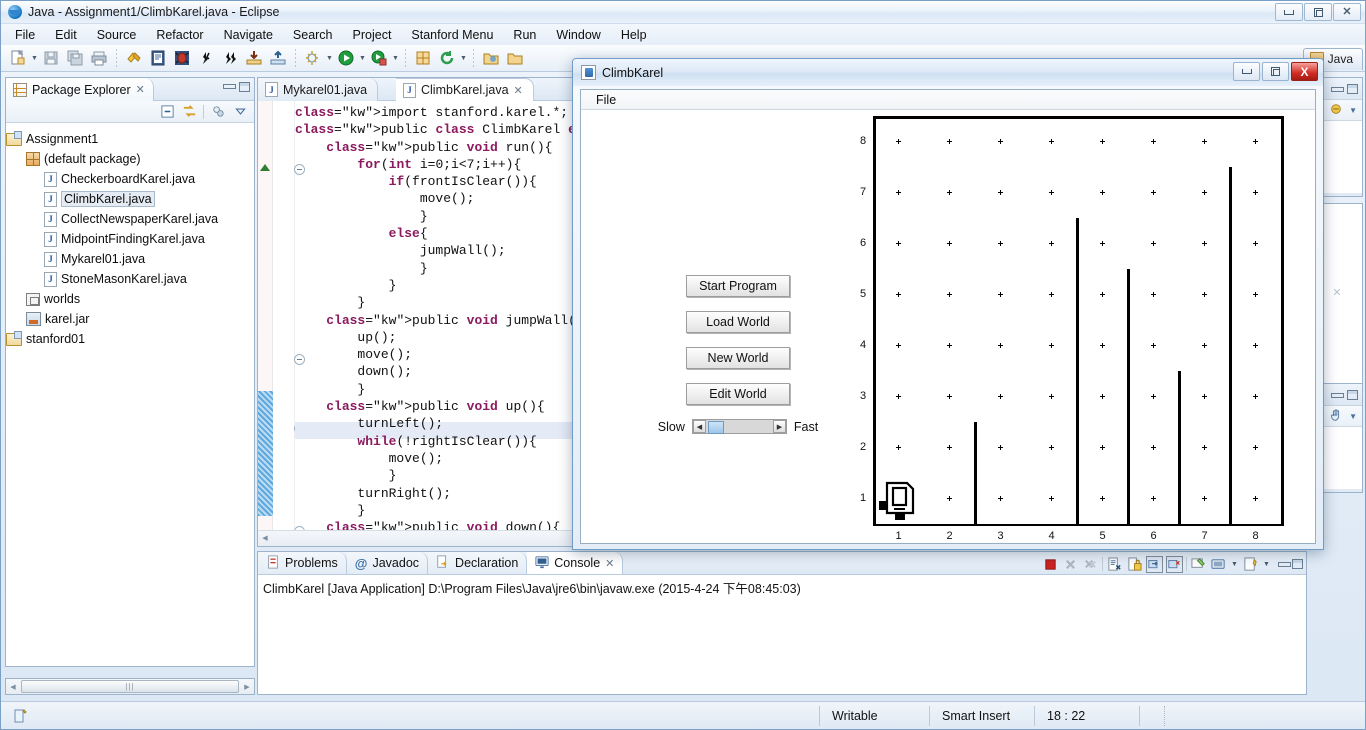  I want to click on refresh-icon, so click(447, 58).